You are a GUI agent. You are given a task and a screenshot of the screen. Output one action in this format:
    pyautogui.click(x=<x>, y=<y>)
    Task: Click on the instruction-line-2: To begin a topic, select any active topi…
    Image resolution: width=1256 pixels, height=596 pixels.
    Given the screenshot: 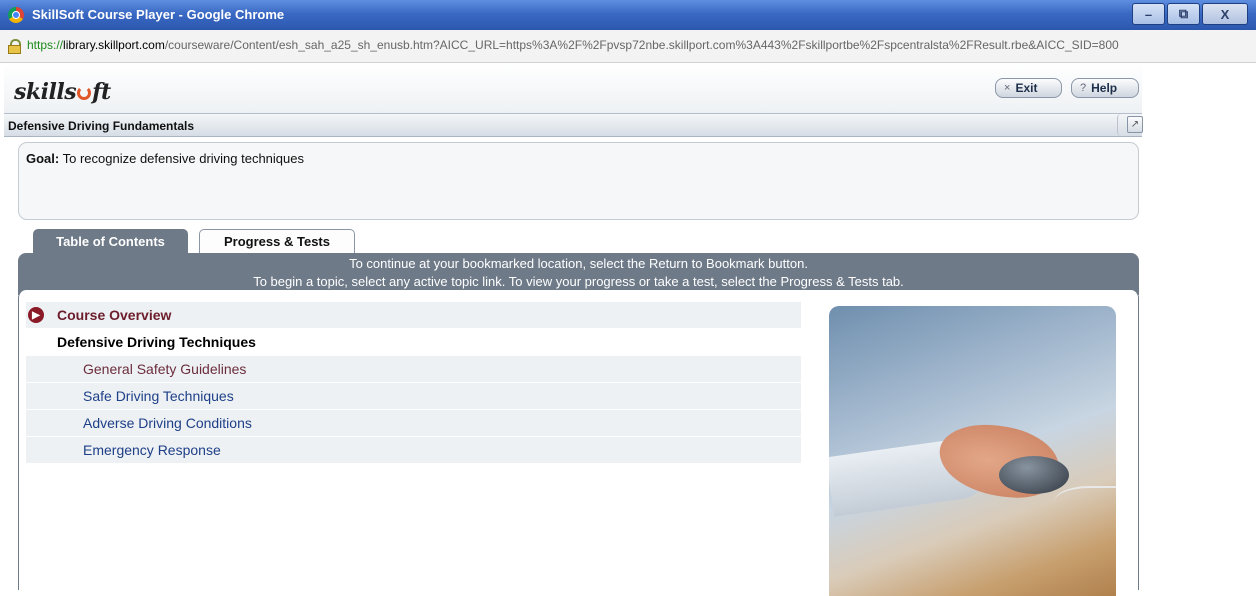 What is the action you would take?
    pyautogui.click(x=578, y=281)
    